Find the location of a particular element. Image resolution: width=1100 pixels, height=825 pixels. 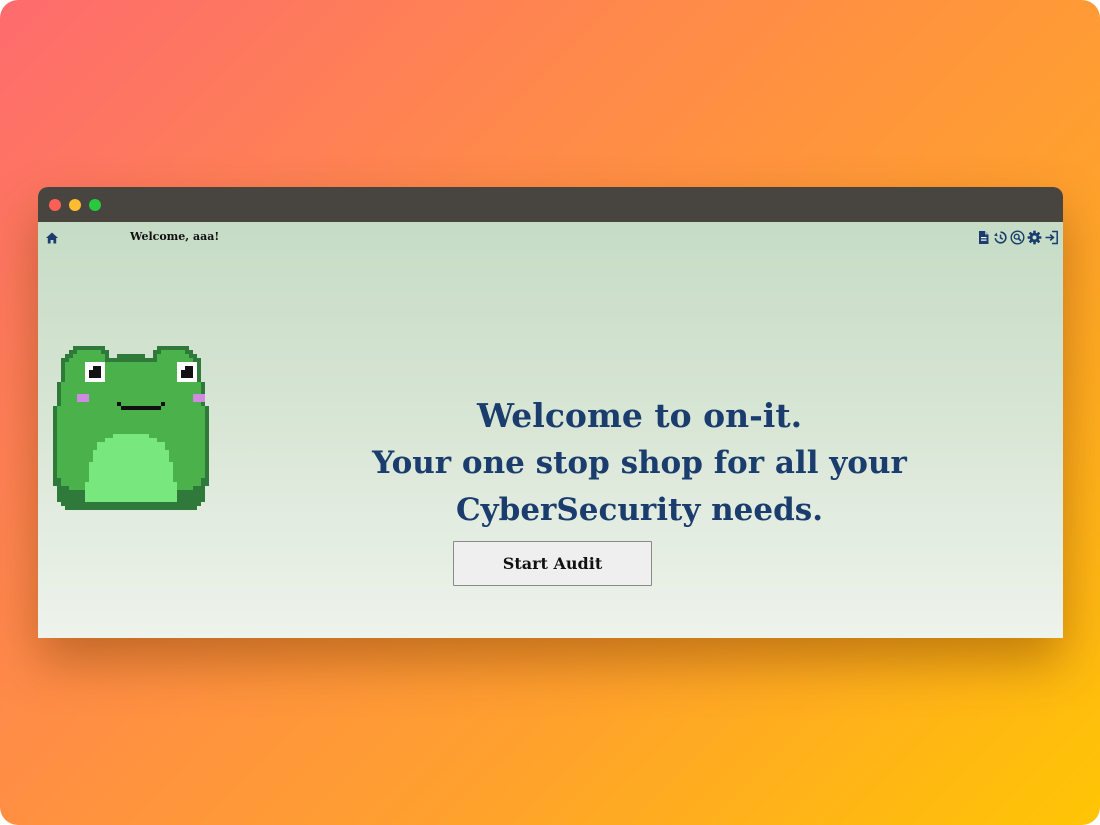

window-titlebar is located at coordinates (550, 204).